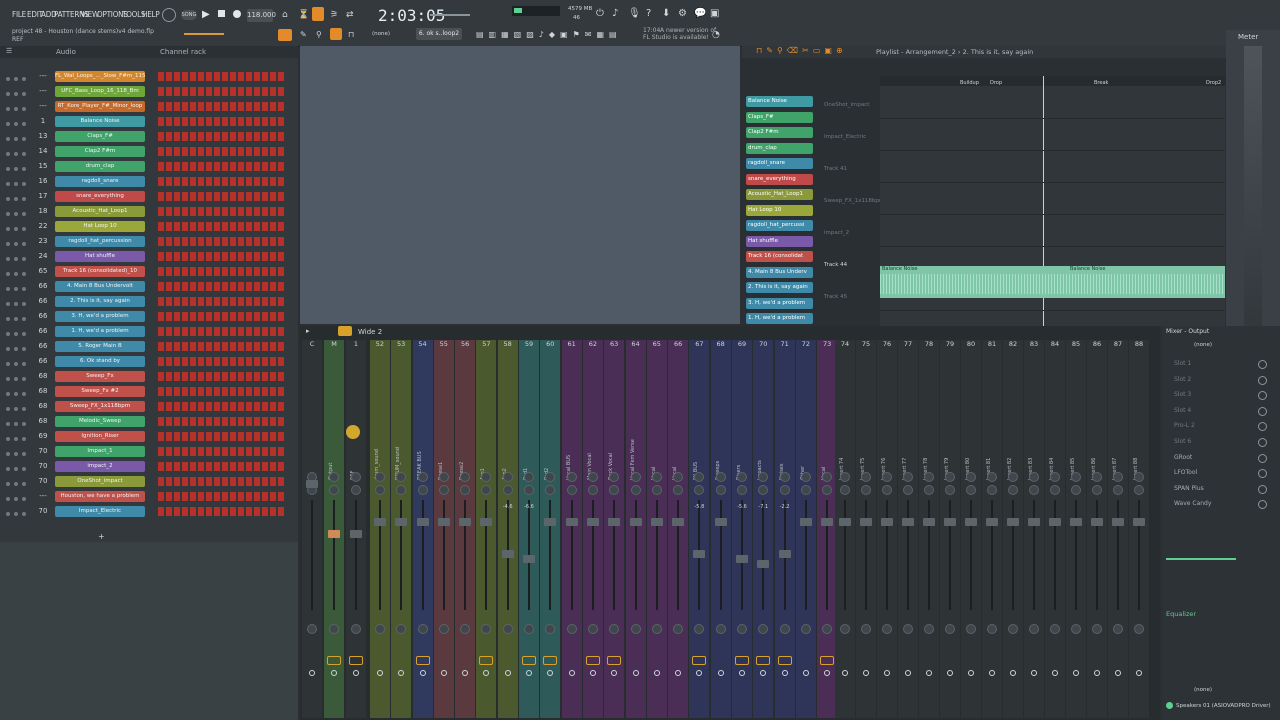 The width and height of the screenshot is (1280, 720). I want to click on fx-slot: Slot 1, so click(1182, 363).